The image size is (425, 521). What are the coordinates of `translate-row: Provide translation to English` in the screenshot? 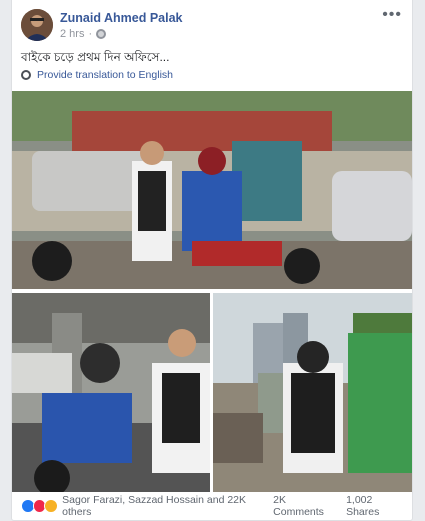 It's located at (97, 75).